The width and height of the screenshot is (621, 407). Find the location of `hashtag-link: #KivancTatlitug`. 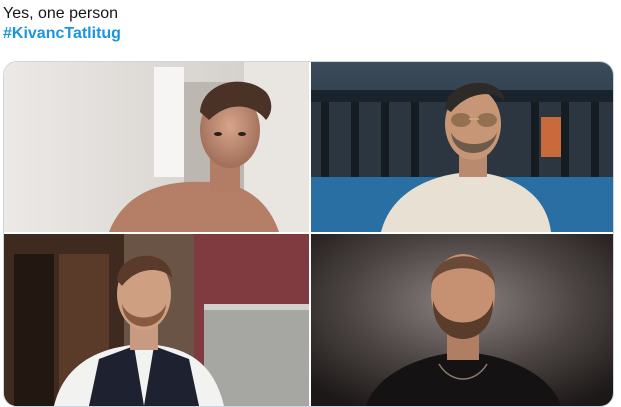

hashtag-link: #KivancTatlitug is located at coordinates (62, 33).